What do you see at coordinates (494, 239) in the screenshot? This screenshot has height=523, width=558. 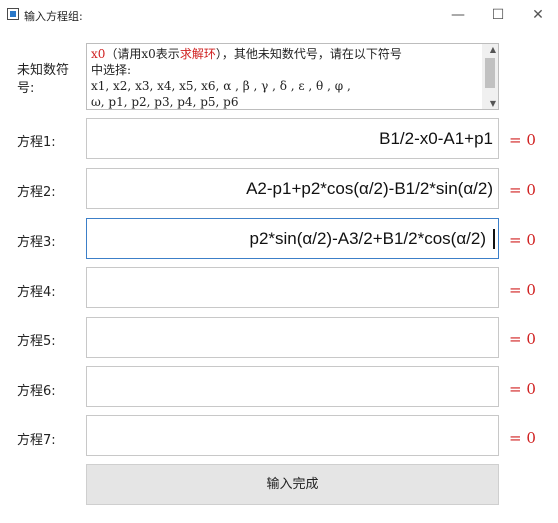 I see `text-caret` at bounding box center [494, 239].